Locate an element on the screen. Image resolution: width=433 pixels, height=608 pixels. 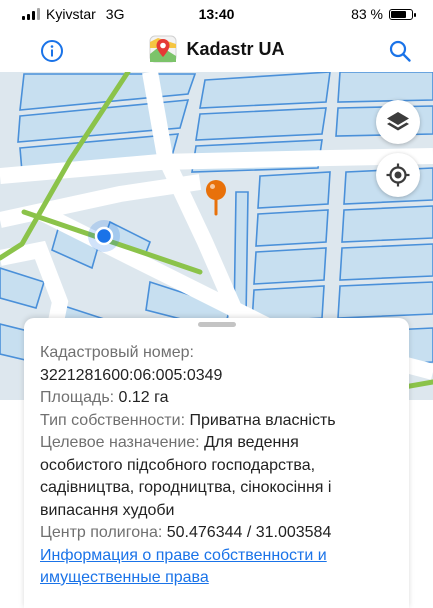
cadastral-number-value: 3221281600:06:005:0349 is located at coordinates (131, 375).